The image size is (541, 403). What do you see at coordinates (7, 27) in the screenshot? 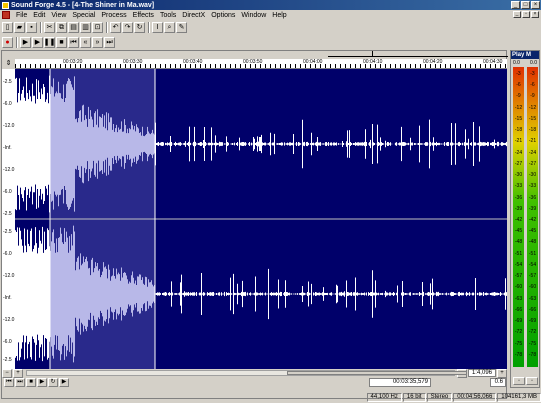
I see `new-file-icon: ▯` at bounding box center [7, 27].